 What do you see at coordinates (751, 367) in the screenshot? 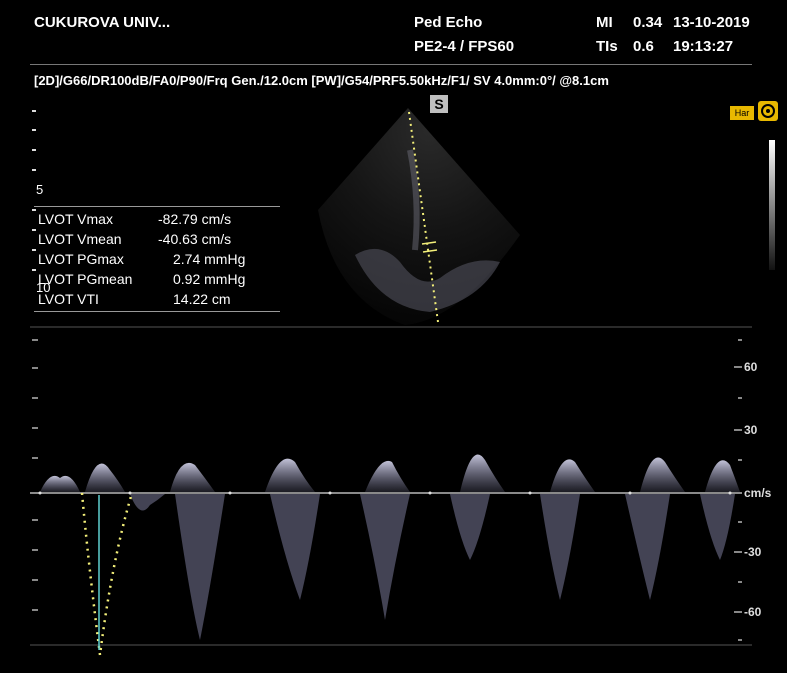
I see `velocity-tick-60: 60` at bounding box center [751, 367].